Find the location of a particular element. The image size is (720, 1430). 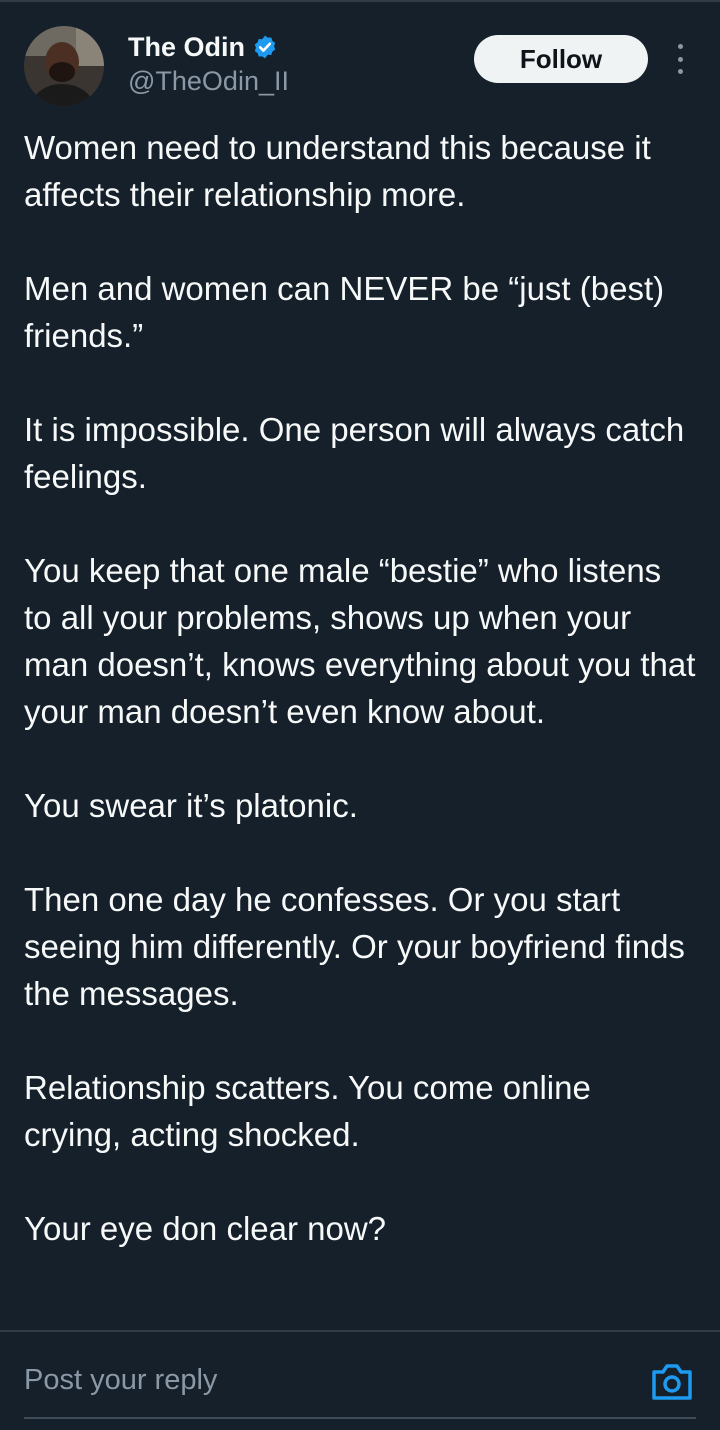

avatar is located at coordinates (64, 66).